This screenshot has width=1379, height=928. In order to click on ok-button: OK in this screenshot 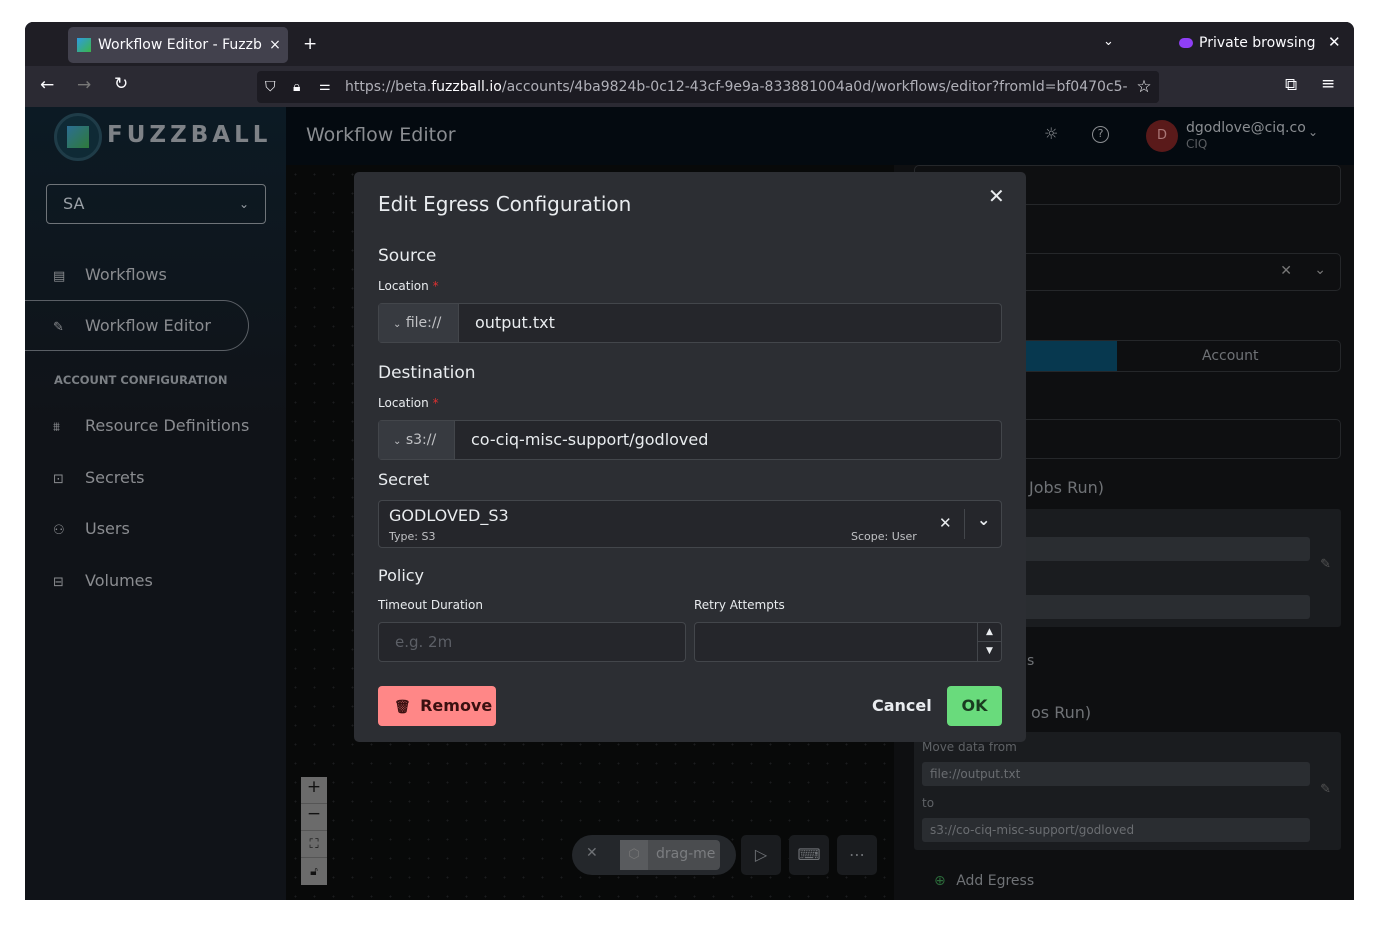, I will do `click(974, 706)`.